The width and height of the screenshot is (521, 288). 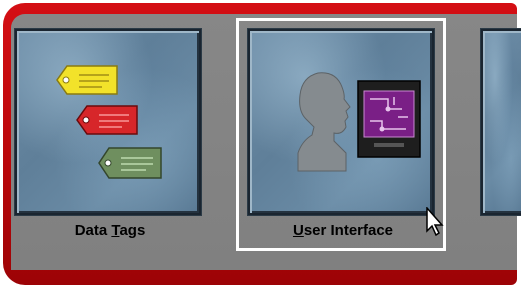 I want to click on next-tile-partial, so click(x=501, y=122).